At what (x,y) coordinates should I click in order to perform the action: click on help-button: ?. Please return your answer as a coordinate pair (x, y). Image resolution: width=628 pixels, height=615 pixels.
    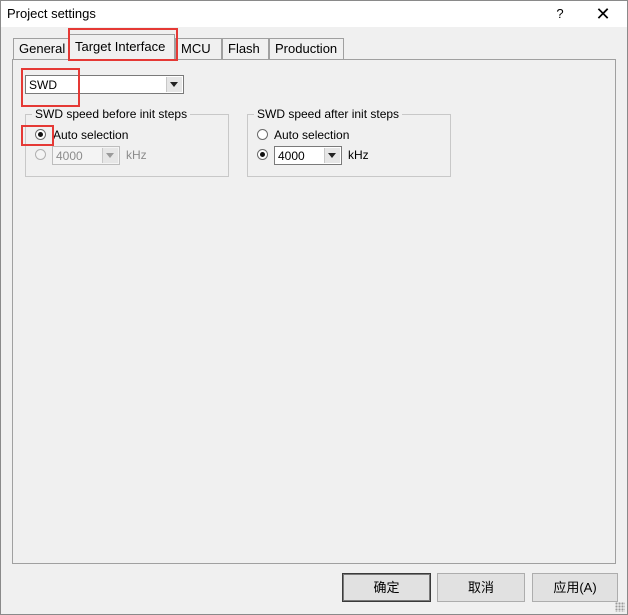
    Looking at the image, I should click on (560, 14).